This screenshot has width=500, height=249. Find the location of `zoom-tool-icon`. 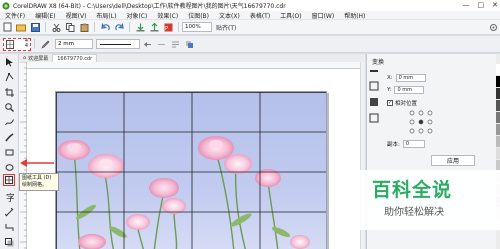

zoom-tool-icon is located at coordinates (9, 107).